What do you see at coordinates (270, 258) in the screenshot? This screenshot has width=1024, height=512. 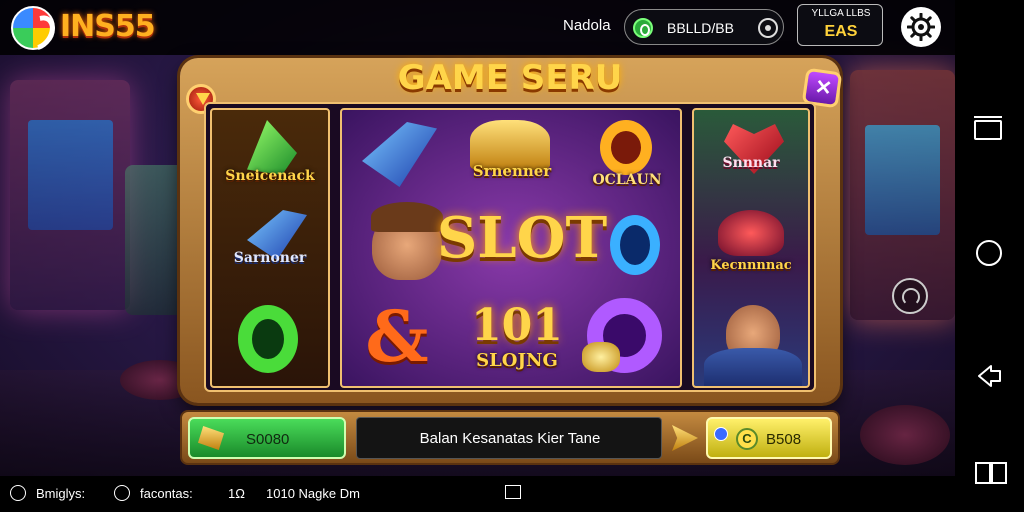 I see `reel-symbol-label: Sarnoner` at bounding box center [270, 258].